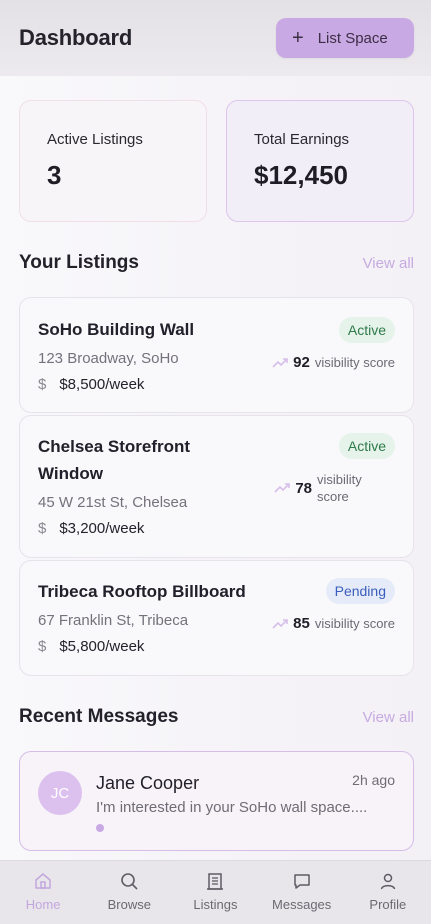 Image resolution: width=431 pixels, height=924 pixels. I want to click on total-earnings-card: Total Earnings $12,450, so click(320, 161).